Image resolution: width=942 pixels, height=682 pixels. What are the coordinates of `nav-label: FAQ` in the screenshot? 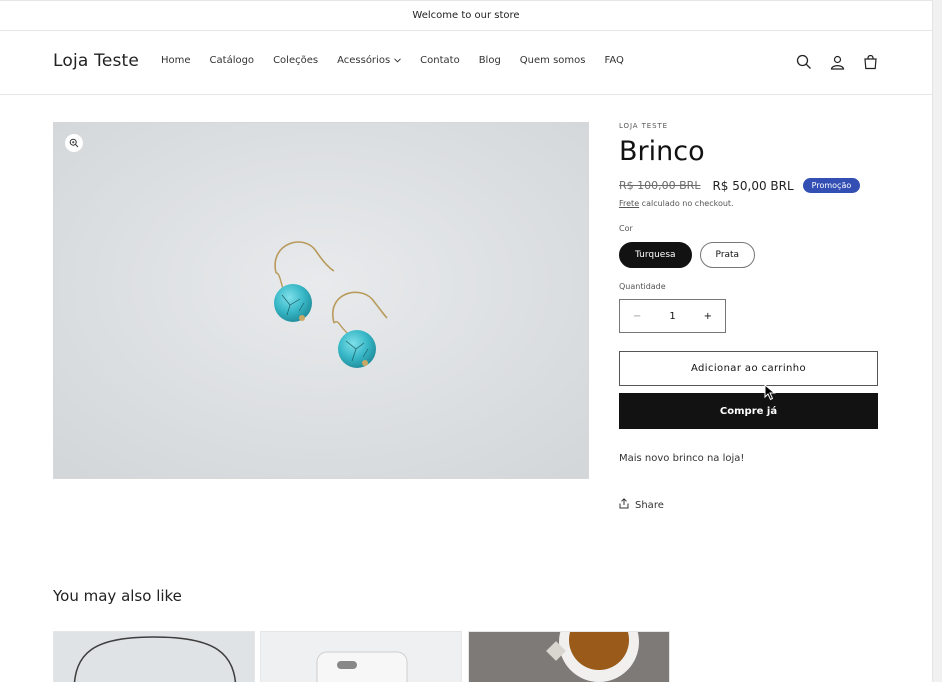 It's located at (614, 60).